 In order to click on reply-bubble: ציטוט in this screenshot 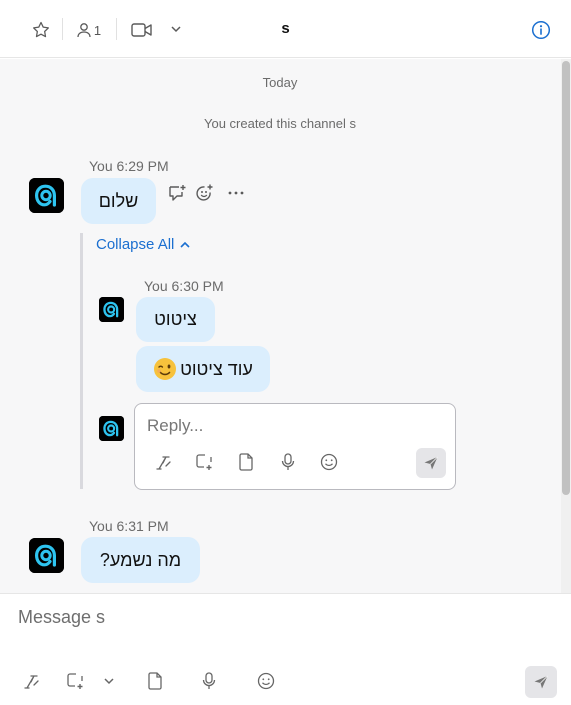, I will do `click(175, 319)`.